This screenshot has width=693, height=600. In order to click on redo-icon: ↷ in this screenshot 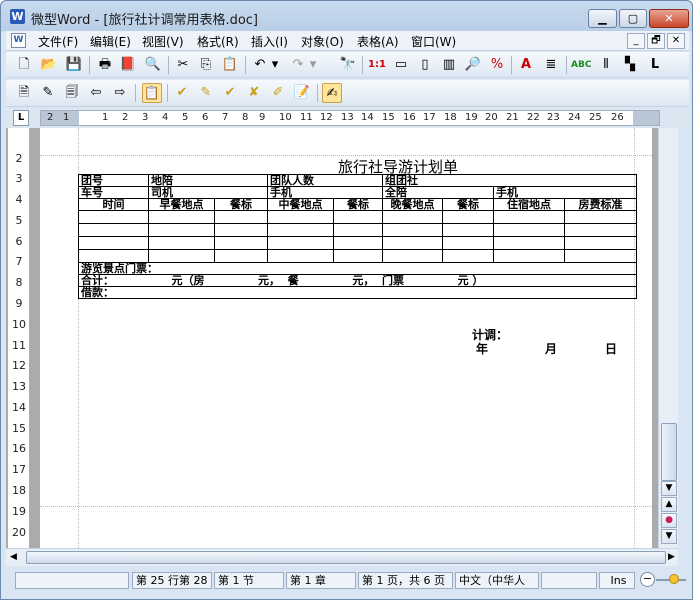, I will do `click(298, 65)`.